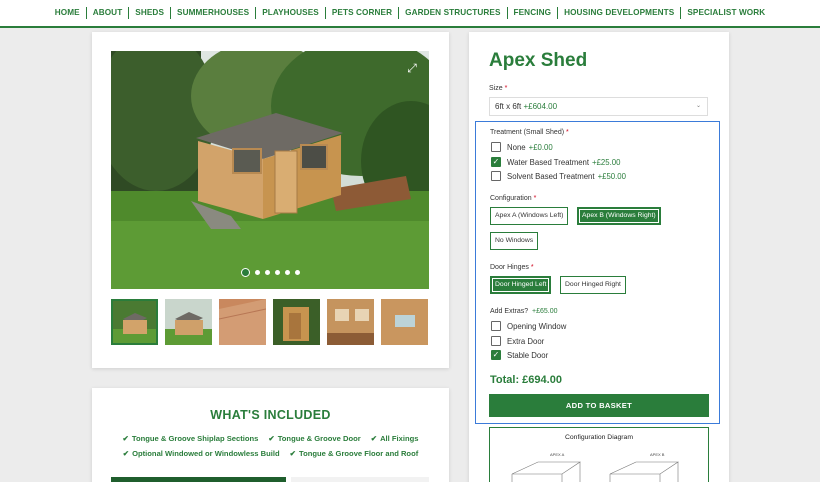 The width and height of the screenshot is (820, 482). What do you see at coordinates (412, 68) in the screenshot?
I see `expand-icon: ⤢` at bounding box center [412, 68].